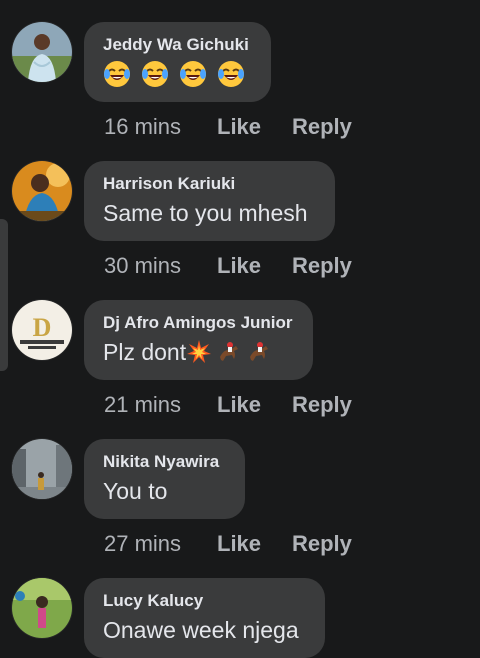  What do you see at coordinates (209, 184) in the screenshot?
I see `comment-author: Harrison Kariuki` at bounding box center [209, 184].